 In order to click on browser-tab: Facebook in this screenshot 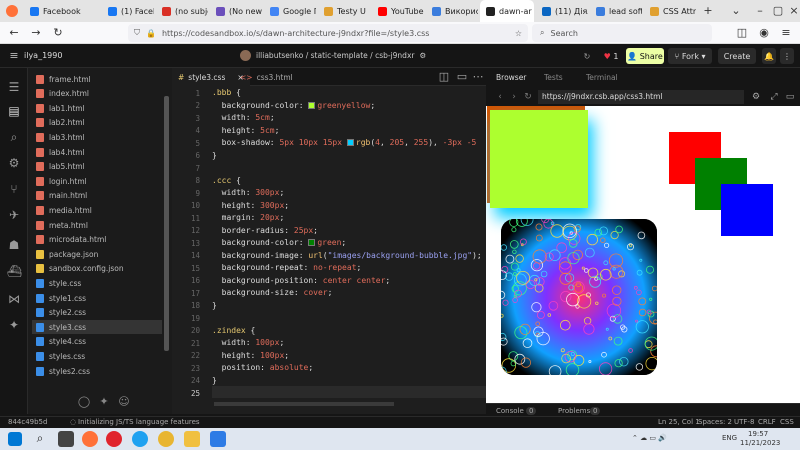, I will do `click(62, 11)`.